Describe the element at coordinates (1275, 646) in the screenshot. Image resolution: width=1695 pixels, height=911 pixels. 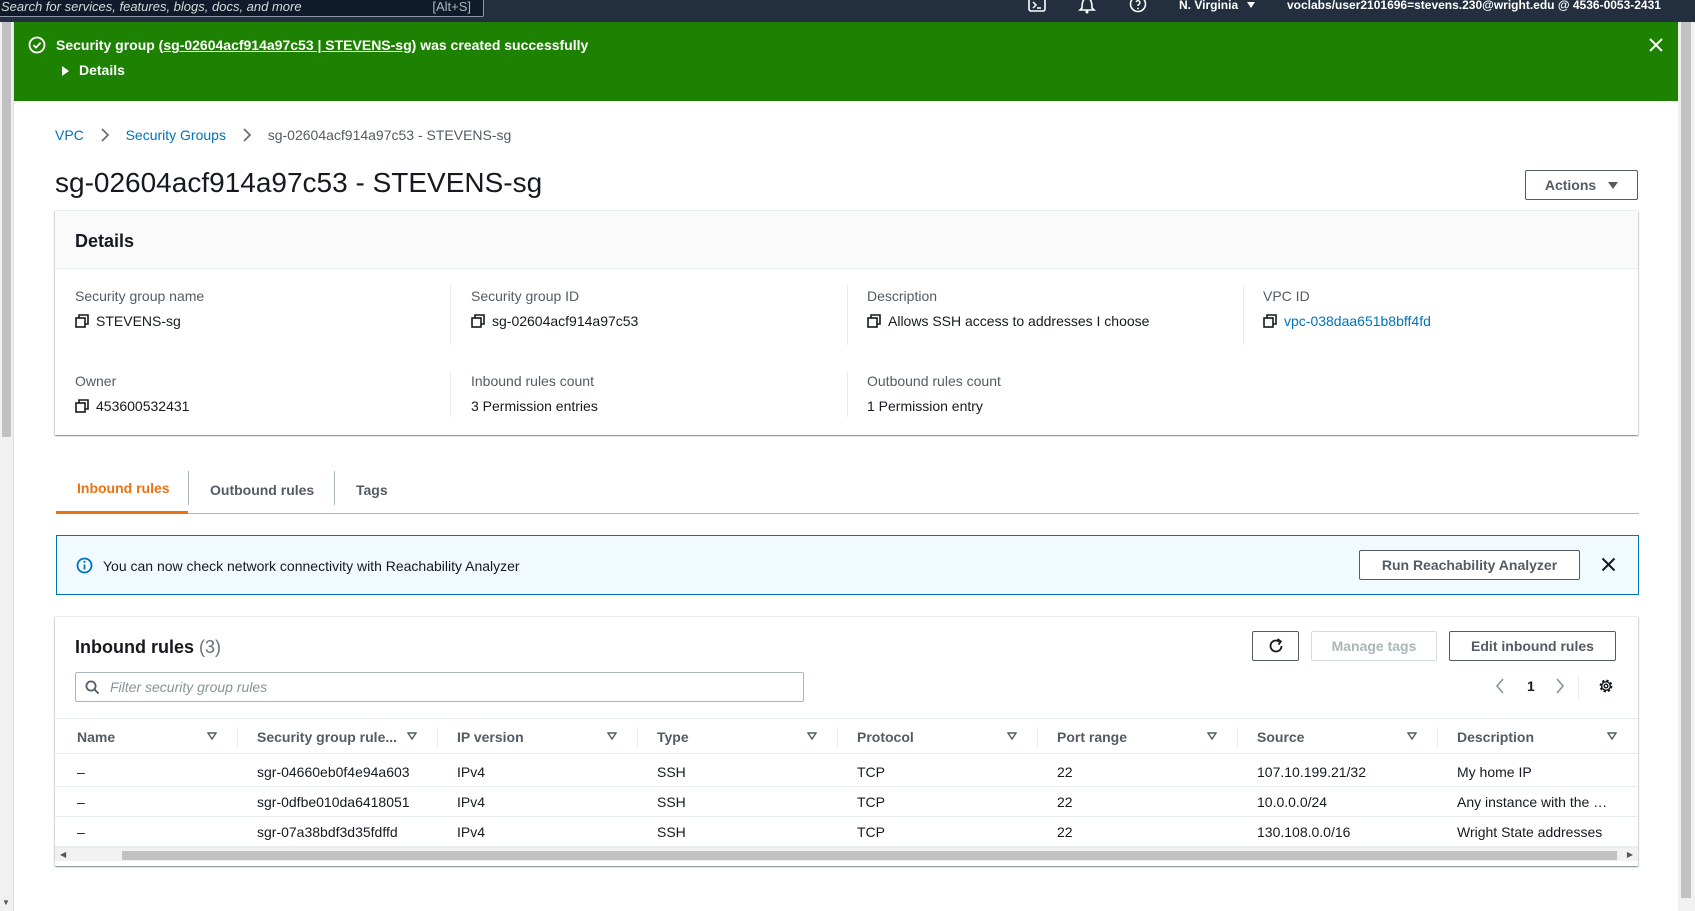
I see `refresh-button` at that location.